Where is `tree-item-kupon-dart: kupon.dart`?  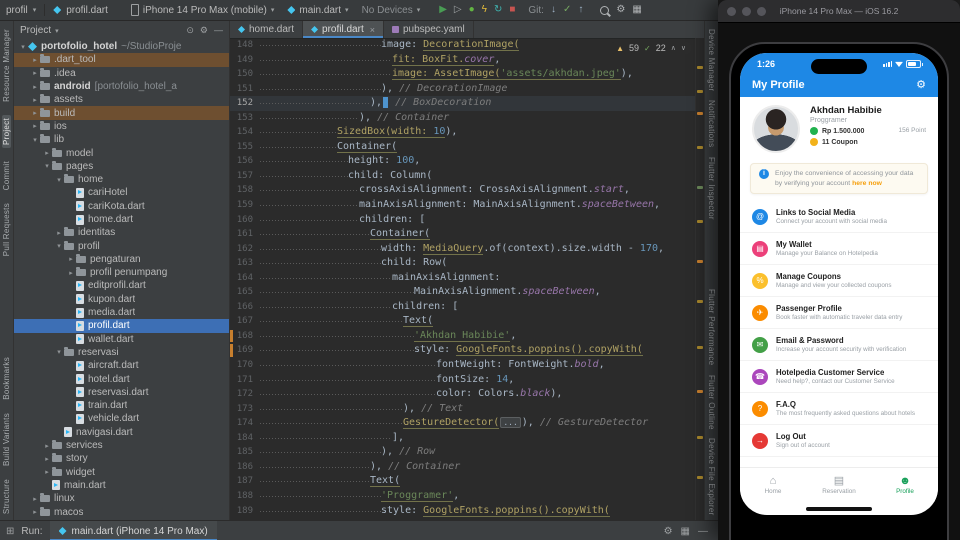 tree-item-kupon-dart: kupon.dart is located at coordinates (121, 299).